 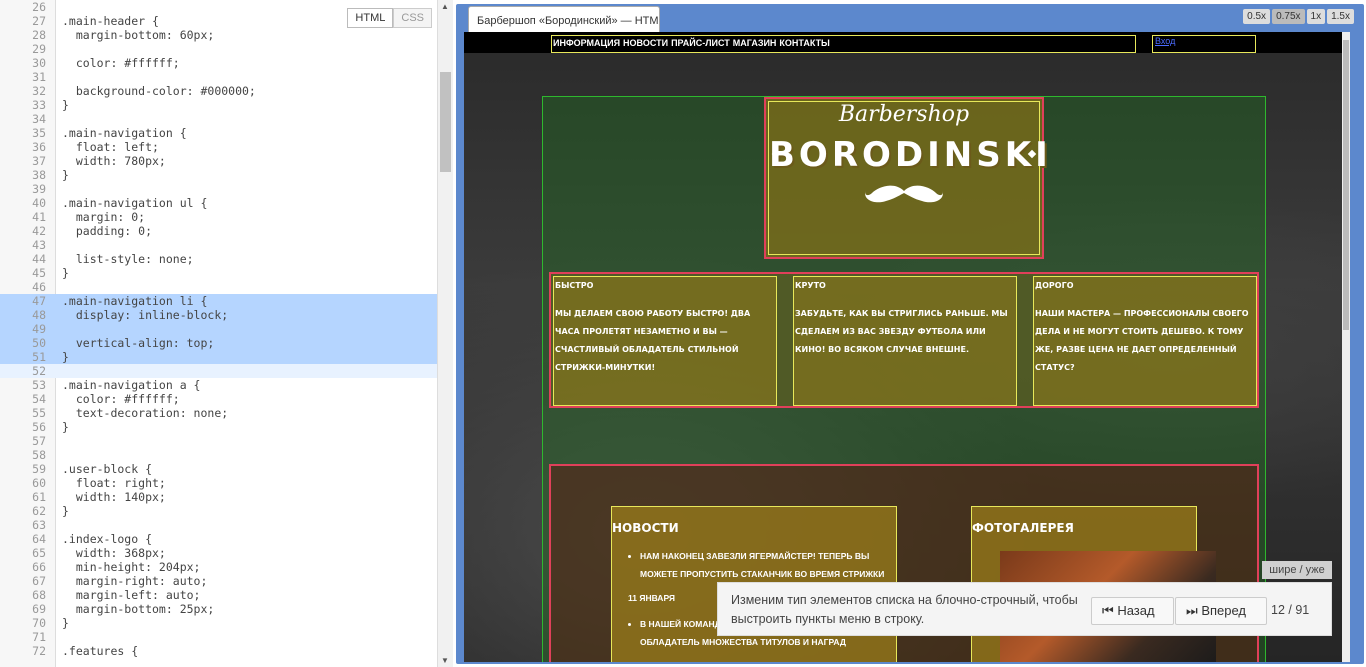 What do you see at coordinates (1257, 16) in the screenshot?
I see `zoom-button: 0.5x` at bounding box center [1257, 16].